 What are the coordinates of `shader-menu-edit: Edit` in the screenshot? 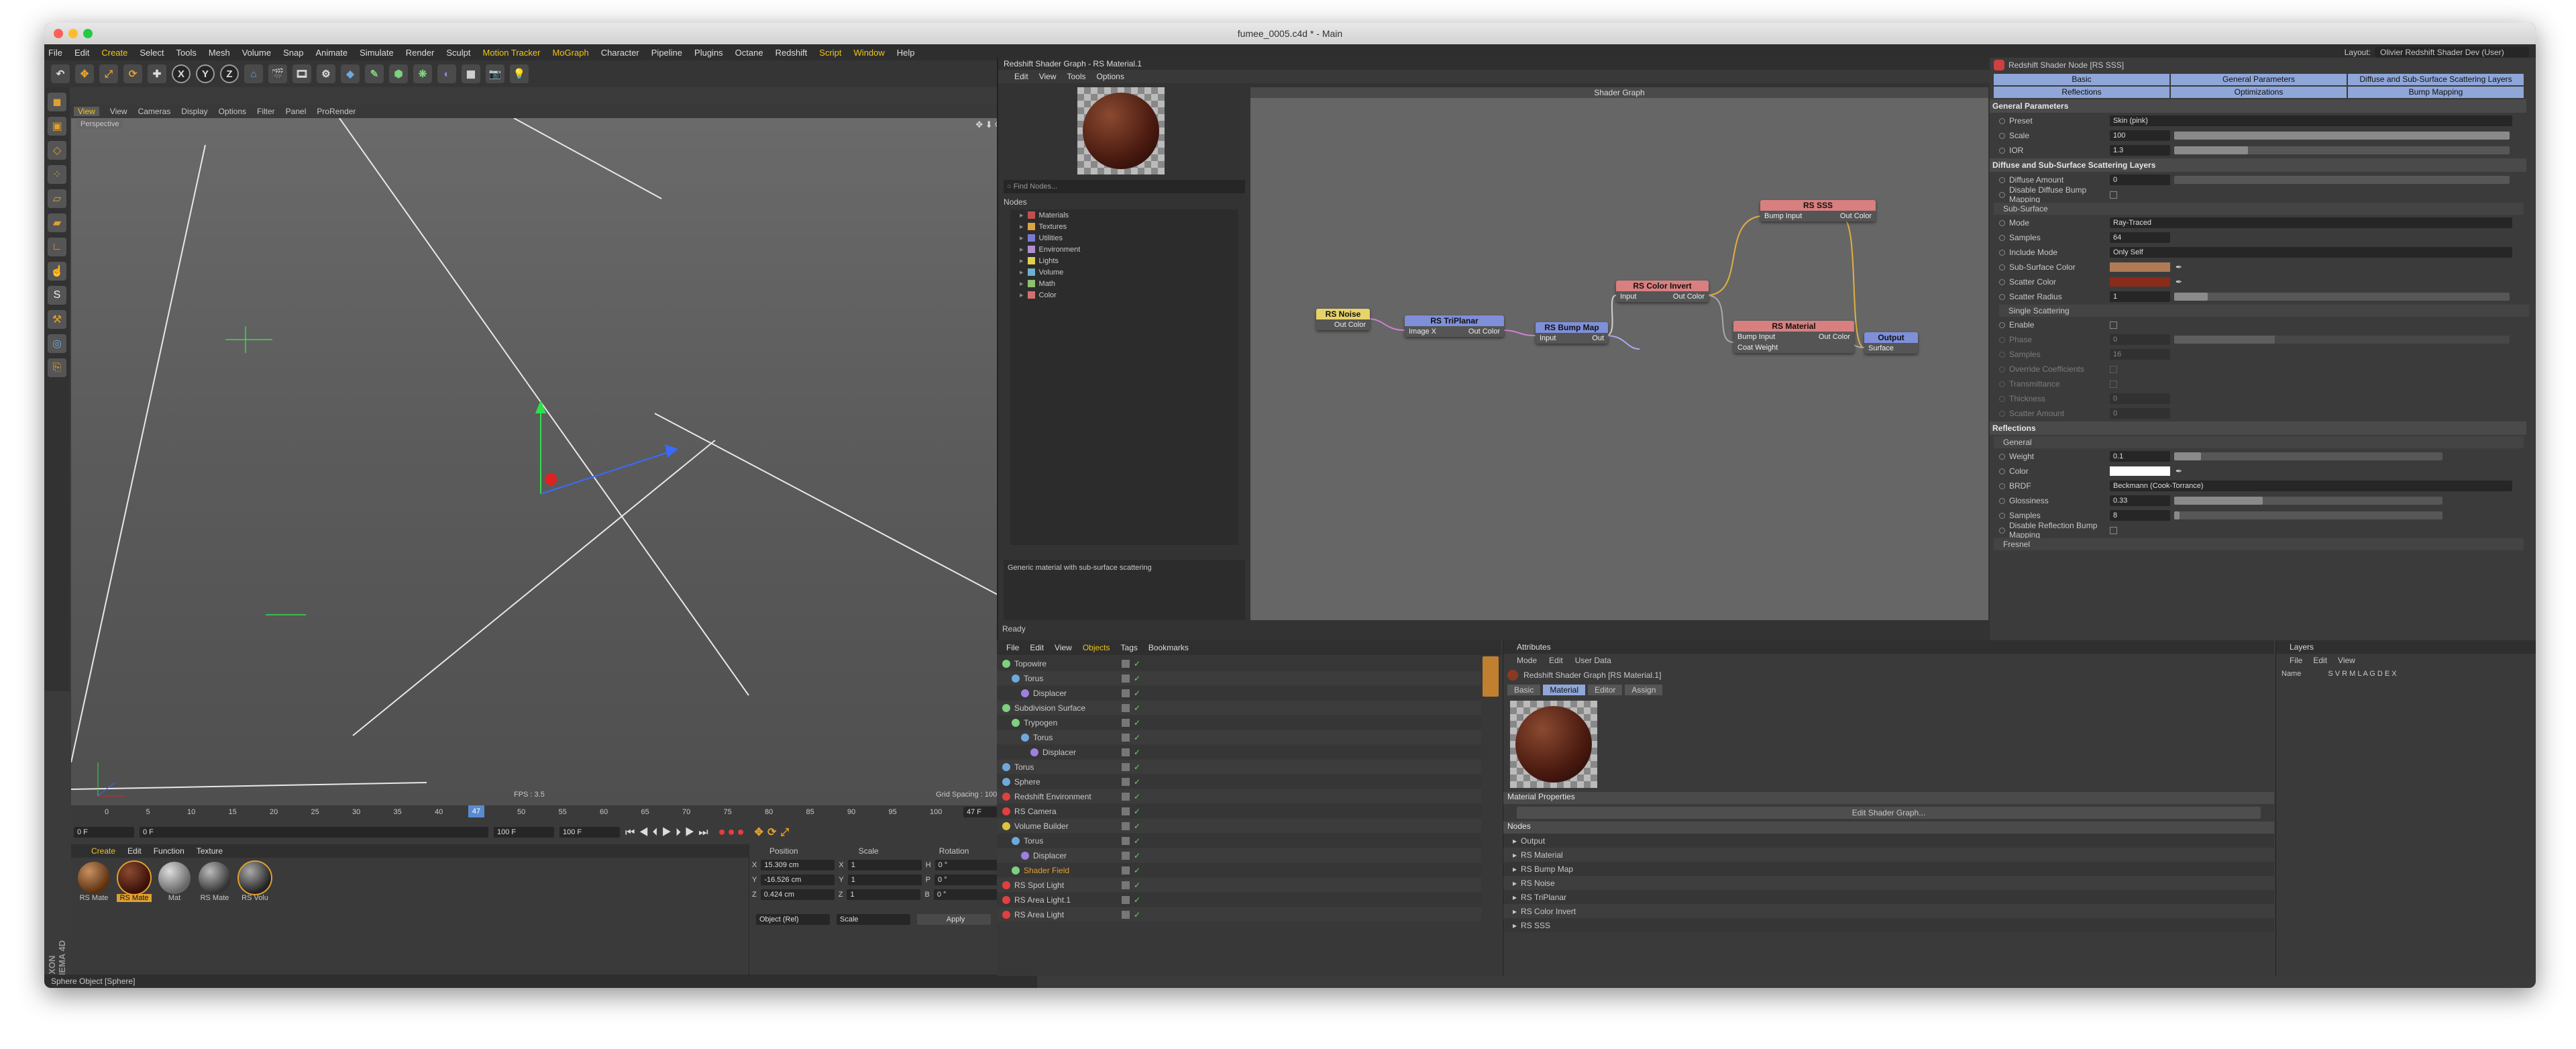 It's located at (1021, 76).